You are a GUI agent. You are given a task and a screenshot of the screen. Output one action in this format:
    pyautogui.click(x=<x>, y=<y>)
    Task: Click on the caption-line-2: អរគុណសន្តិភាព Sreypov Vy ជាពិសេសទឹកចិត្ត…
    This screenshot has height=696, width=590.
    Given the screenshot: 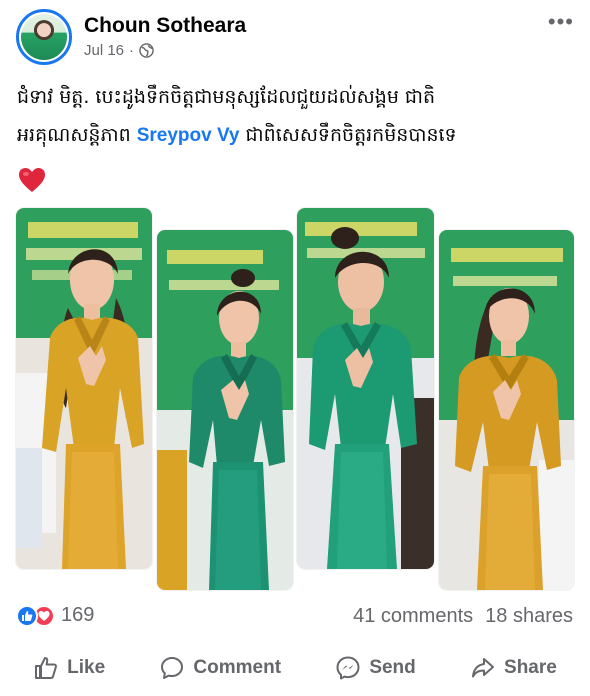 What is the action you would take?
    pyautogui.click(x=297, y=135)
    